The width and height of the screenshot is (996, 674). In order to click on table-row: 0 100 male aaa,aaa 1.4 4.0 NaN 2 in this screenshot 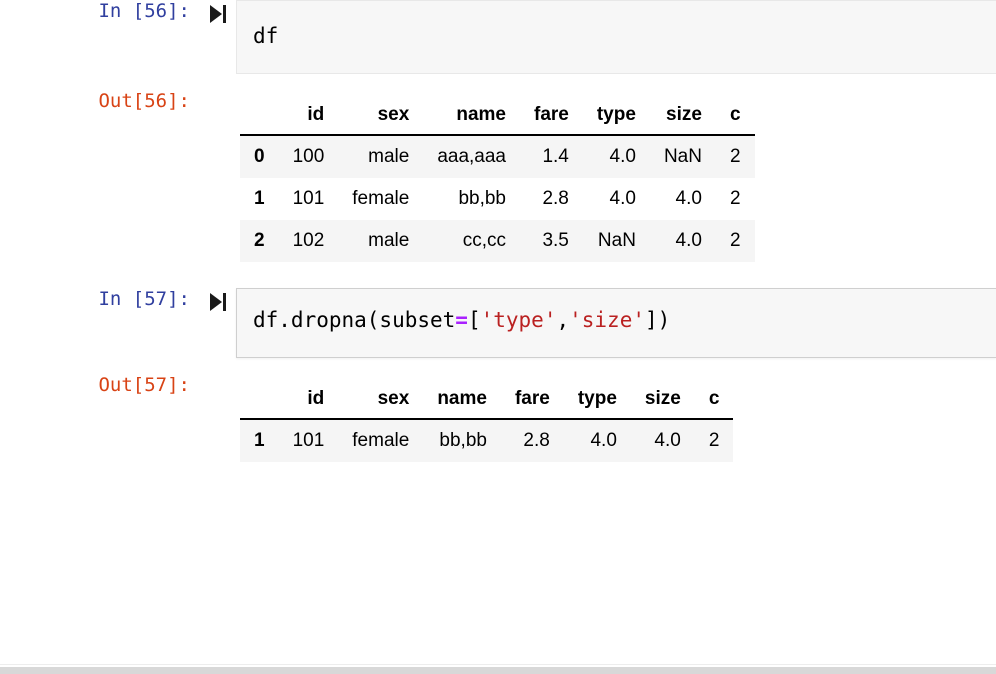, I will do `click(497, 157)`.